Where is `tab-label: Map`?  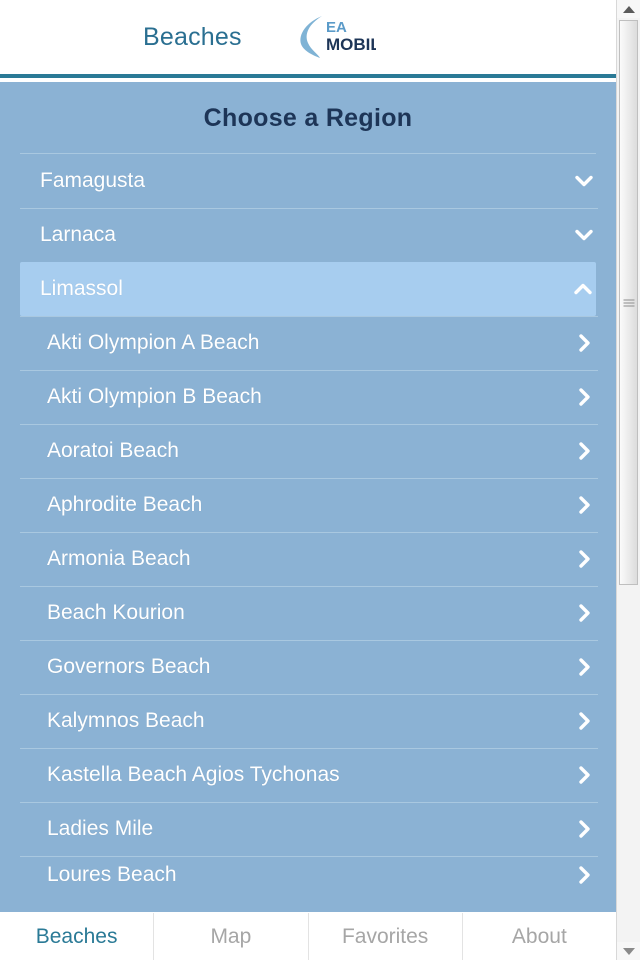
tab-label: Map is located at coordinates (231, 936).